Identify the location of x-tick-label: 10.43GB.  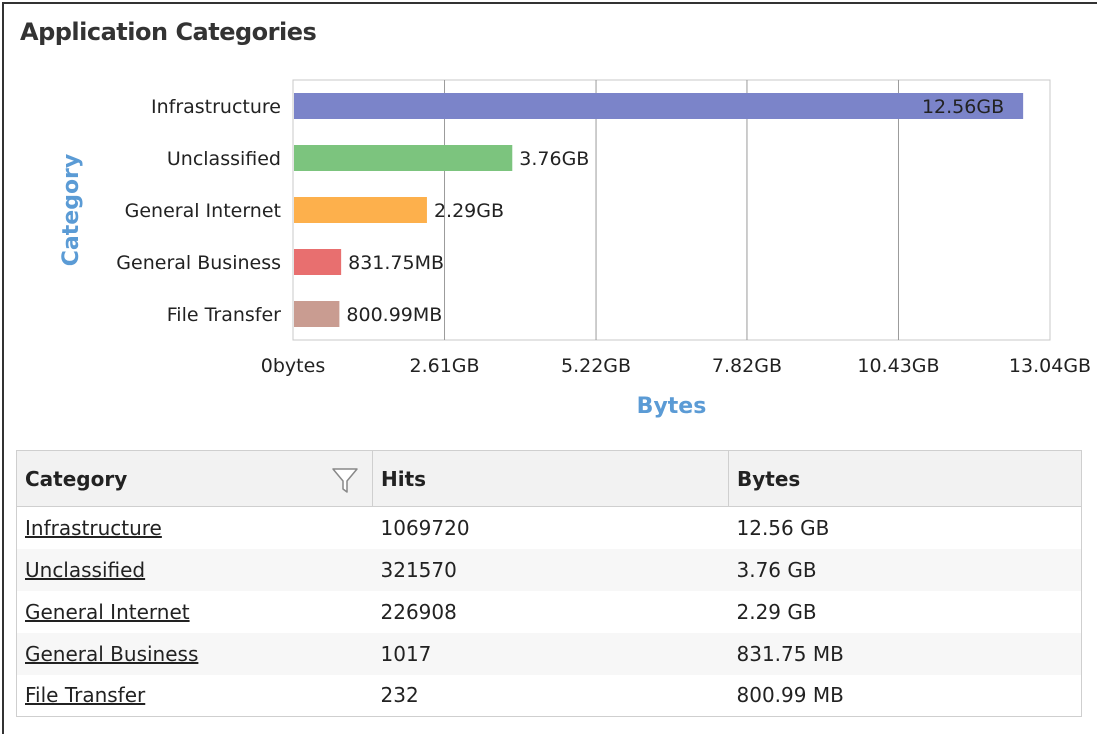
(898, 366).